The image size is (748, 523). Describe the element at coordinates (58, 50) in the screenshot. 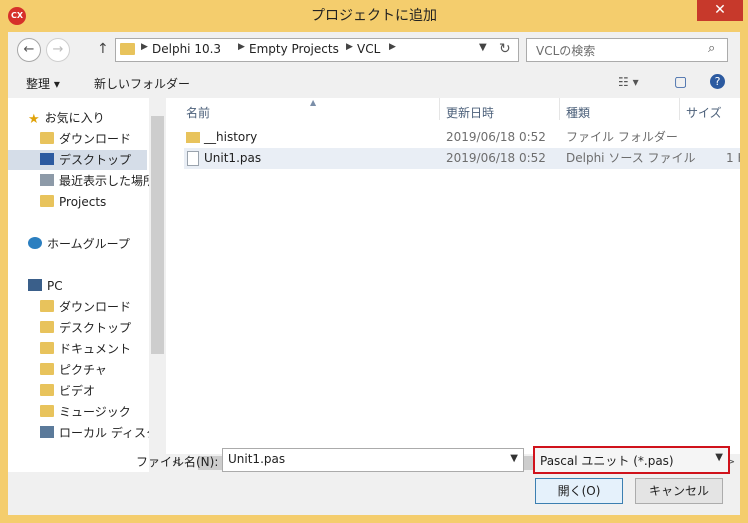

I see `forward-button: →` at that location.